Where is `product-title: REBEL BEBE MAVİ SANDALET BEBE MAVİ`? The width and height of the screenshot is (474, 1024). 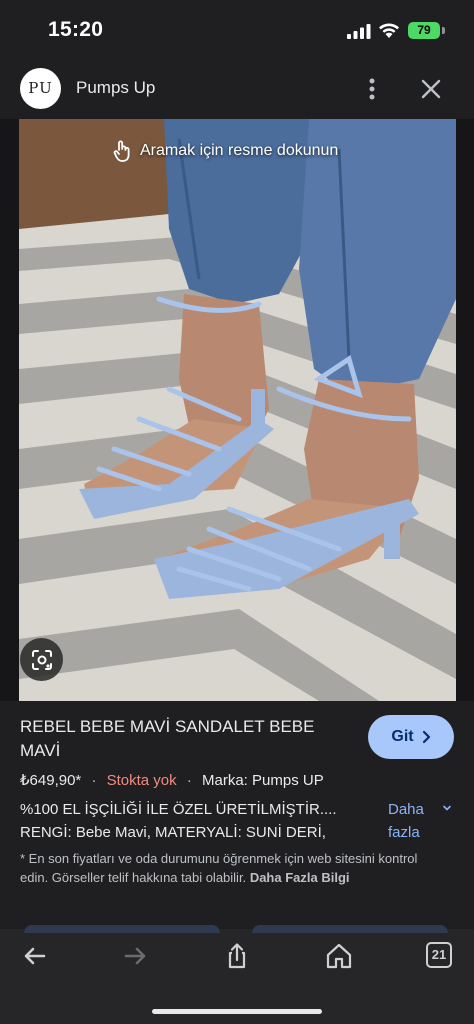
product-title: REBEL BEBE MAVİ SANDALET BEBE MAVİ is located at coordinates (185, 739).